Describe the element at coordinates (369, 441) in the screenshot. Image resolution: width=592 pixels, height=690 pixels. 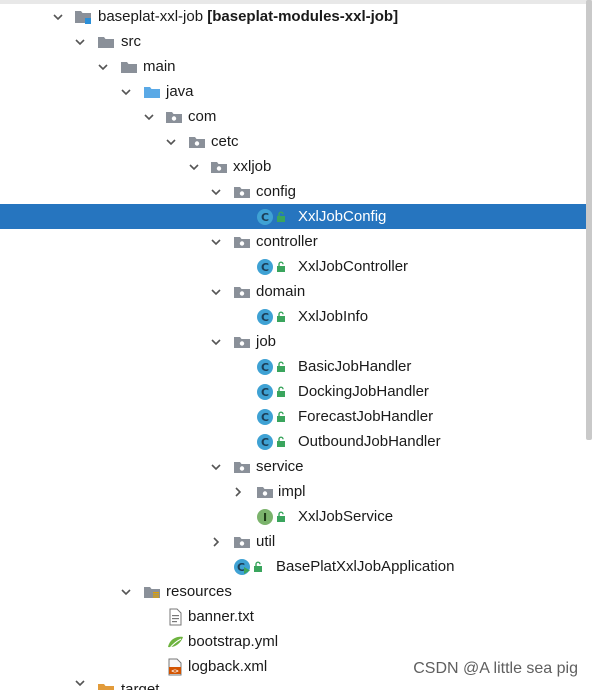
I see `tree-label-outboundjobhandler: OutboundJobHandler` at that location.